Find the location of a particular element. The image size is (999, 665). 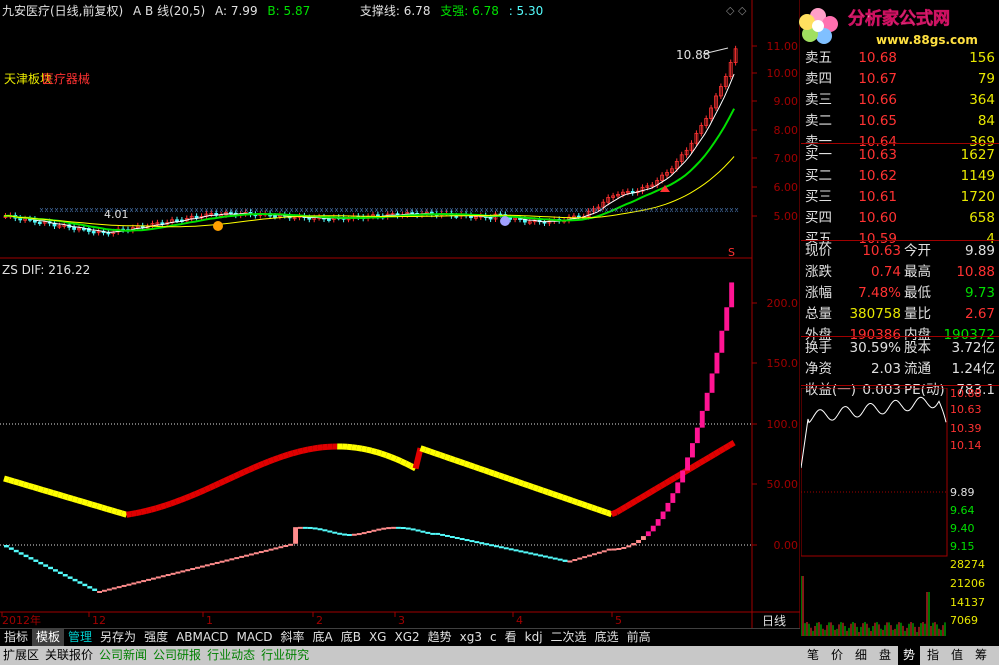

right-tab: 盘 is located at coordinates (885, 655).